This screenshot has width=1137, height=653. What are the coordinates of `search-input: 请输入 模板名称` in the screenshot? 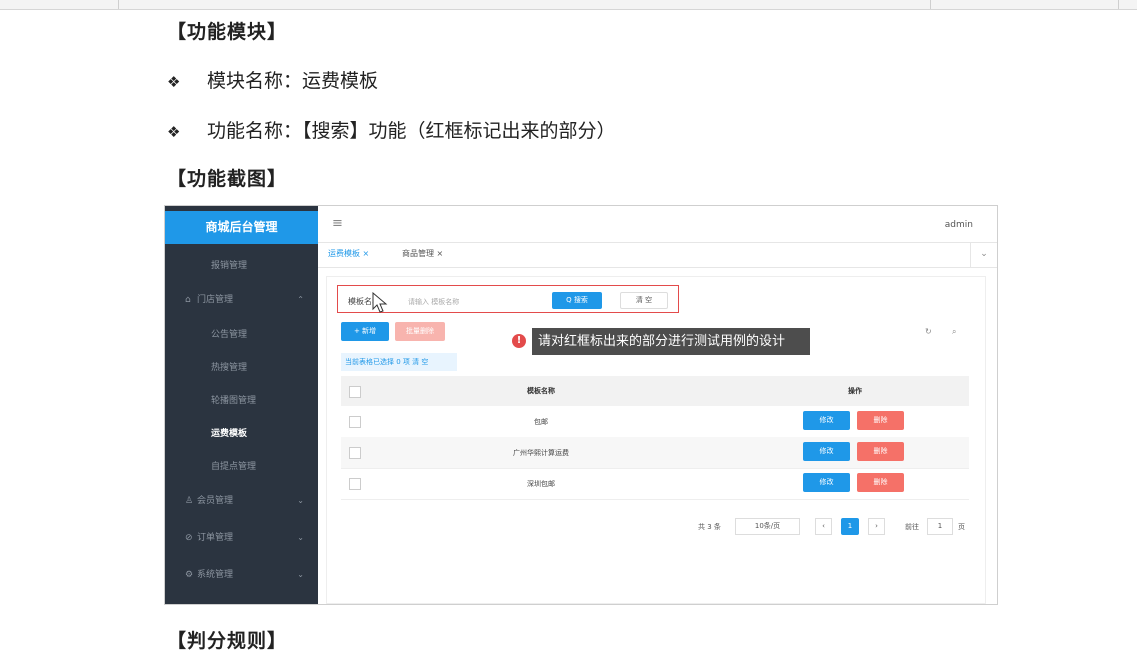 It's located at (478, 303).